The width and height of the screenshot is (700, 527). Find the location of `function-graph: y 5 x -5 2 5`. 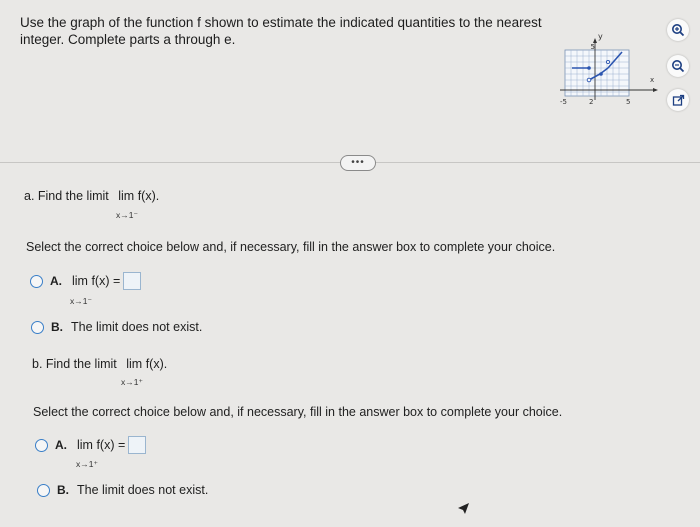

function-graph: y 5 x -5 2 5 is located at coordinates (612, 68).